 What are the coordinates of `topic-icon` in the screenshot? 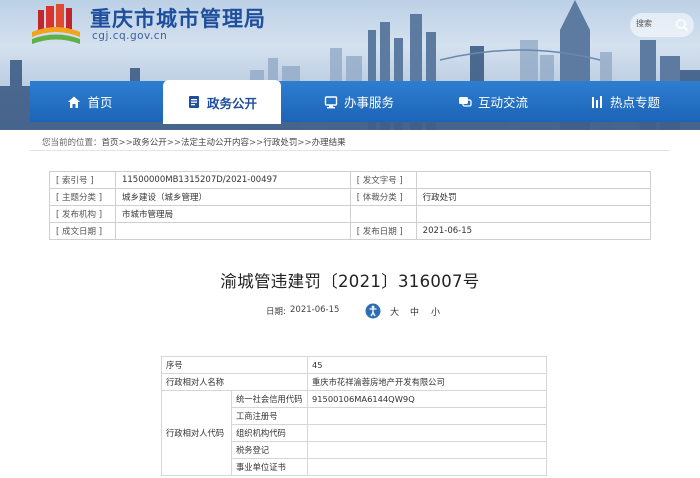 It's located at (596, 101).